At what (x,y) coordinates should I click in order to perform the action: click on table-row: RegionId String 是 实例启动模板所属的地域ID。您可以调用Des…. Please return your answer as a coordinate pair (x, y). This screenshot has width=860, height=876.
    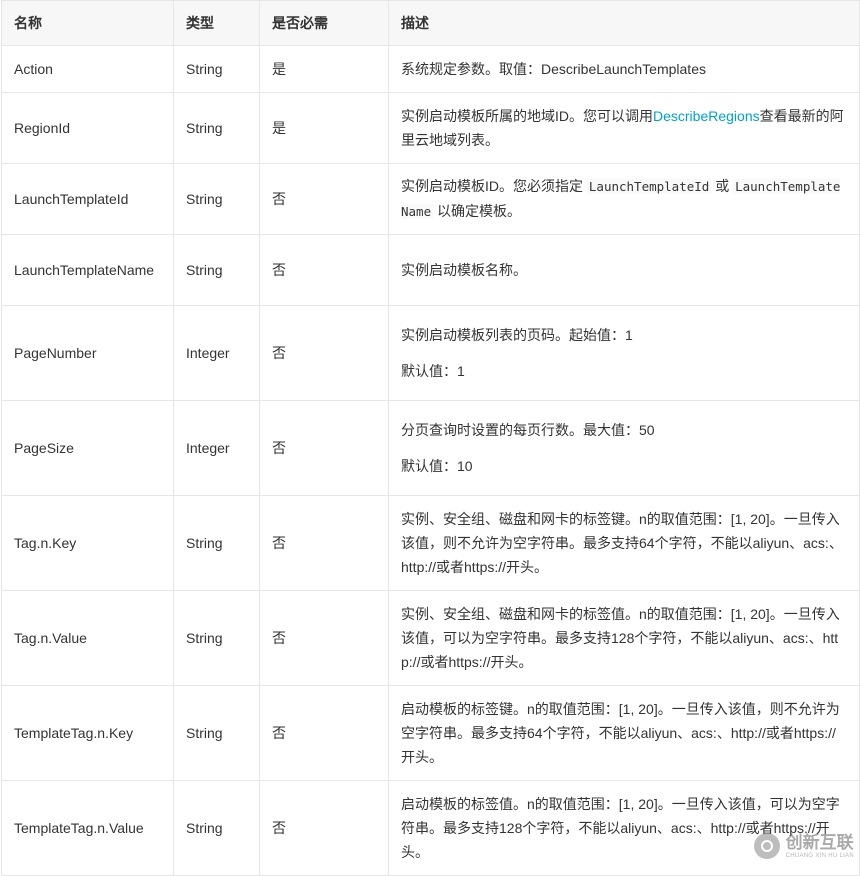
    Looking at the image, I should click on (430, 128).